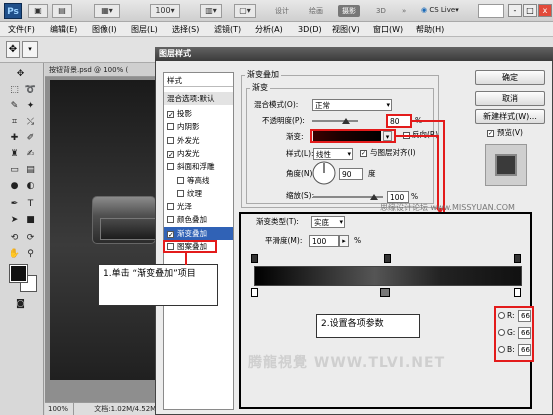 Image resolution: width=553 pixels, height=415 pixels. Describe the element at coordinates (349, 11) in the screenshot. I see `workspace-photography: 摄影` at that location.